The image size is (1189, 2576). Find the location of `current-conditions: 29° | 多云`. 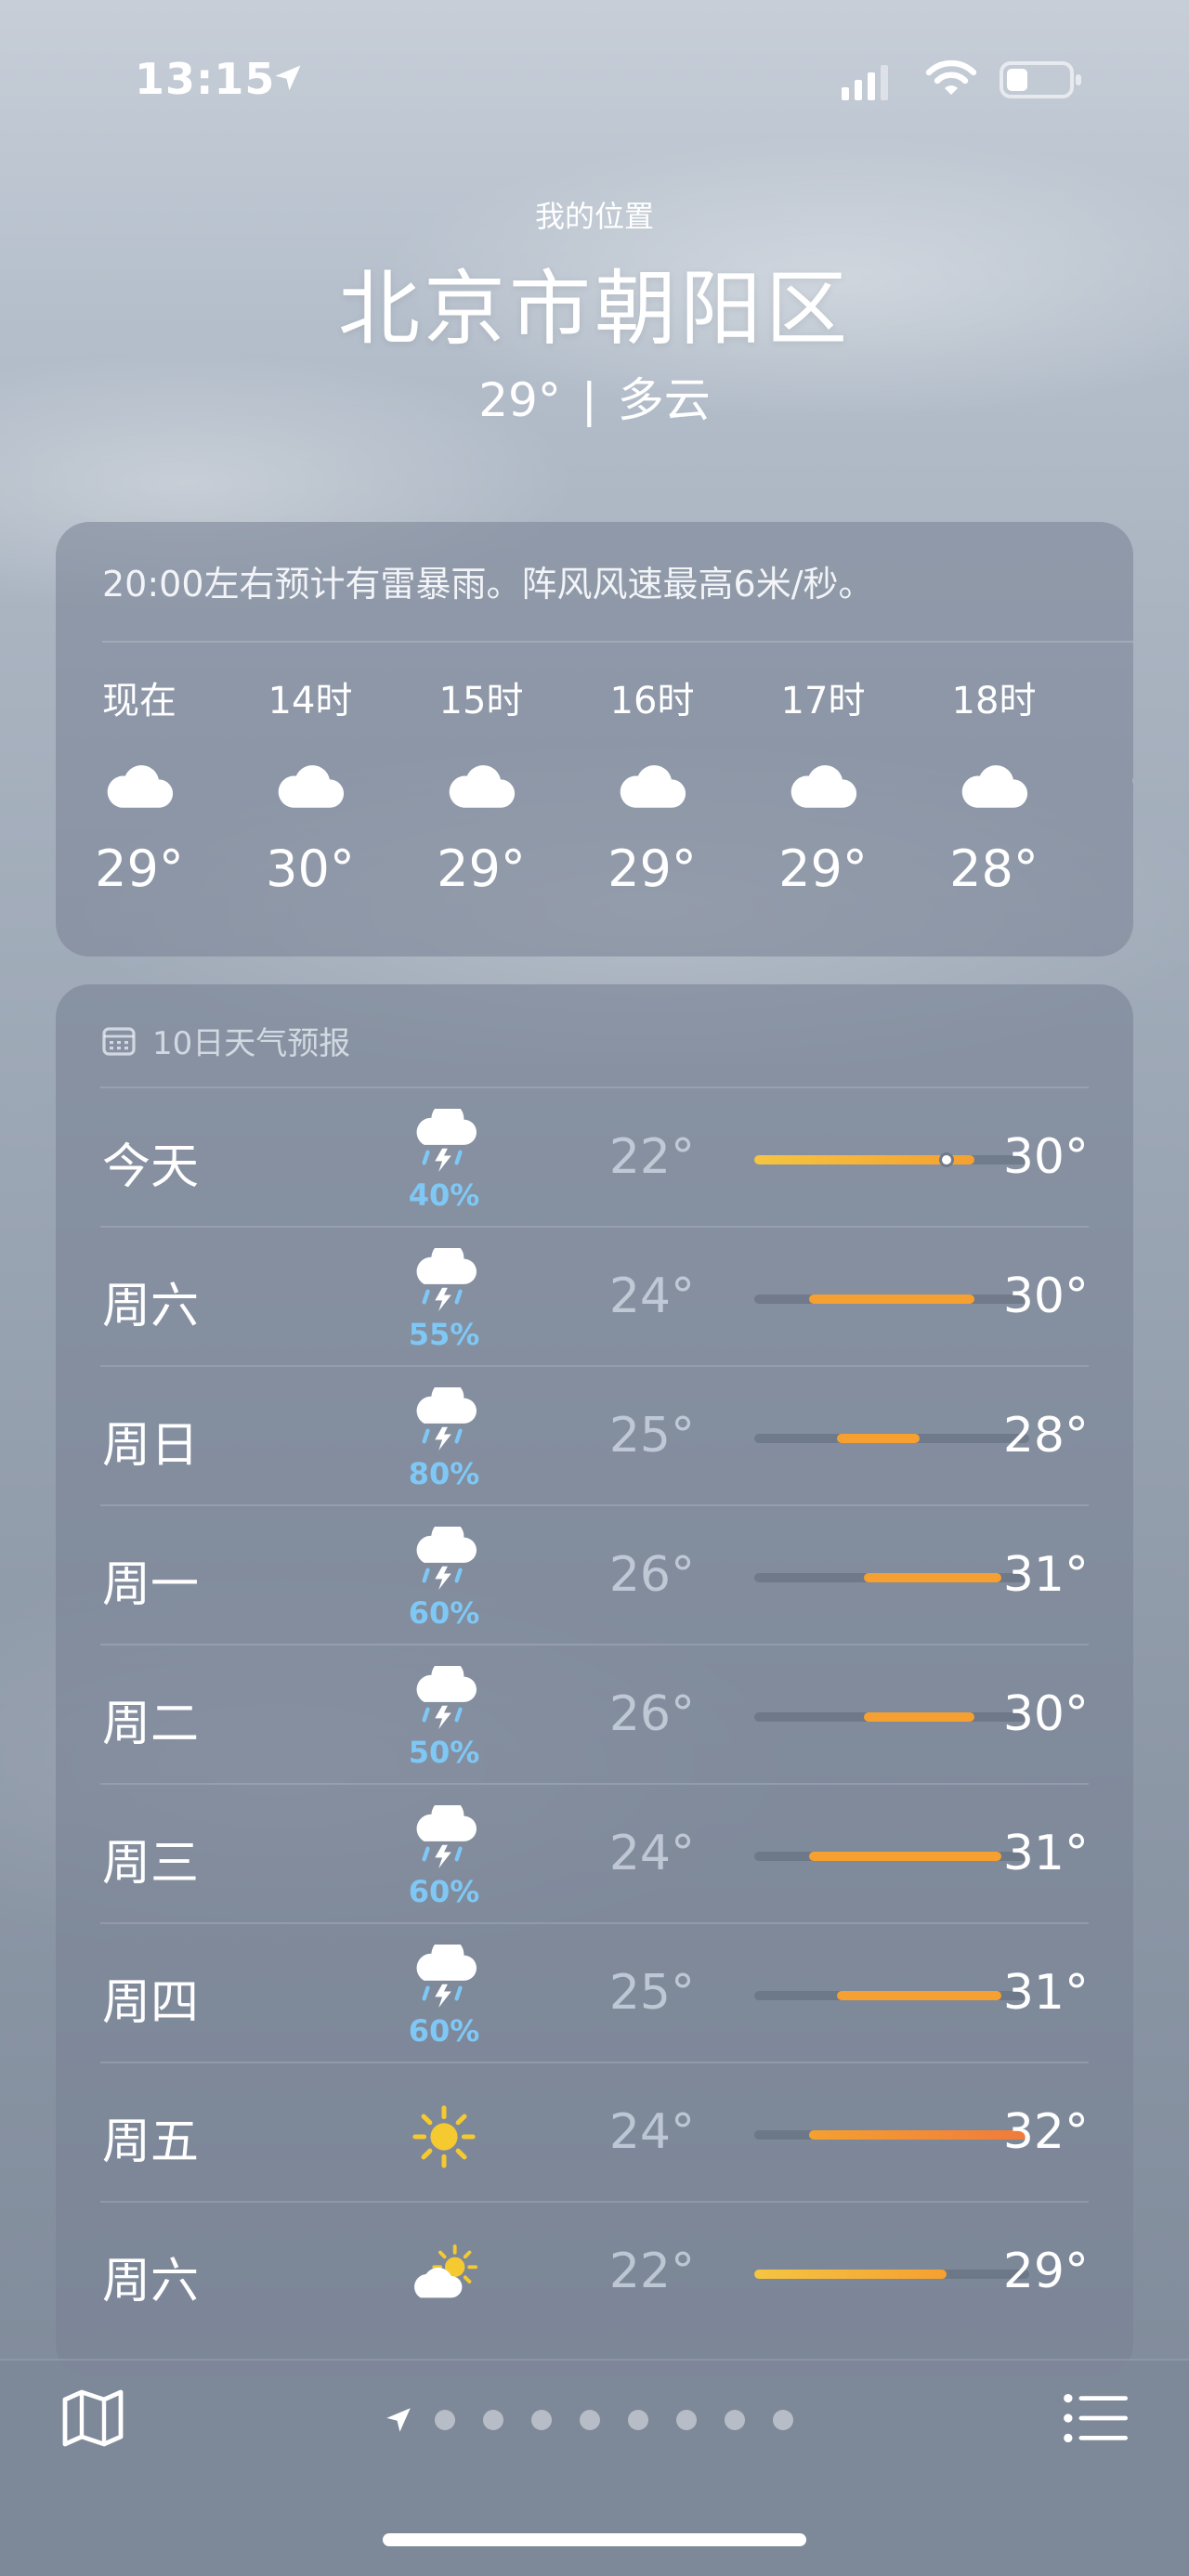

current-conditions: 29° | 多云 is located at coordinates (594, 396).